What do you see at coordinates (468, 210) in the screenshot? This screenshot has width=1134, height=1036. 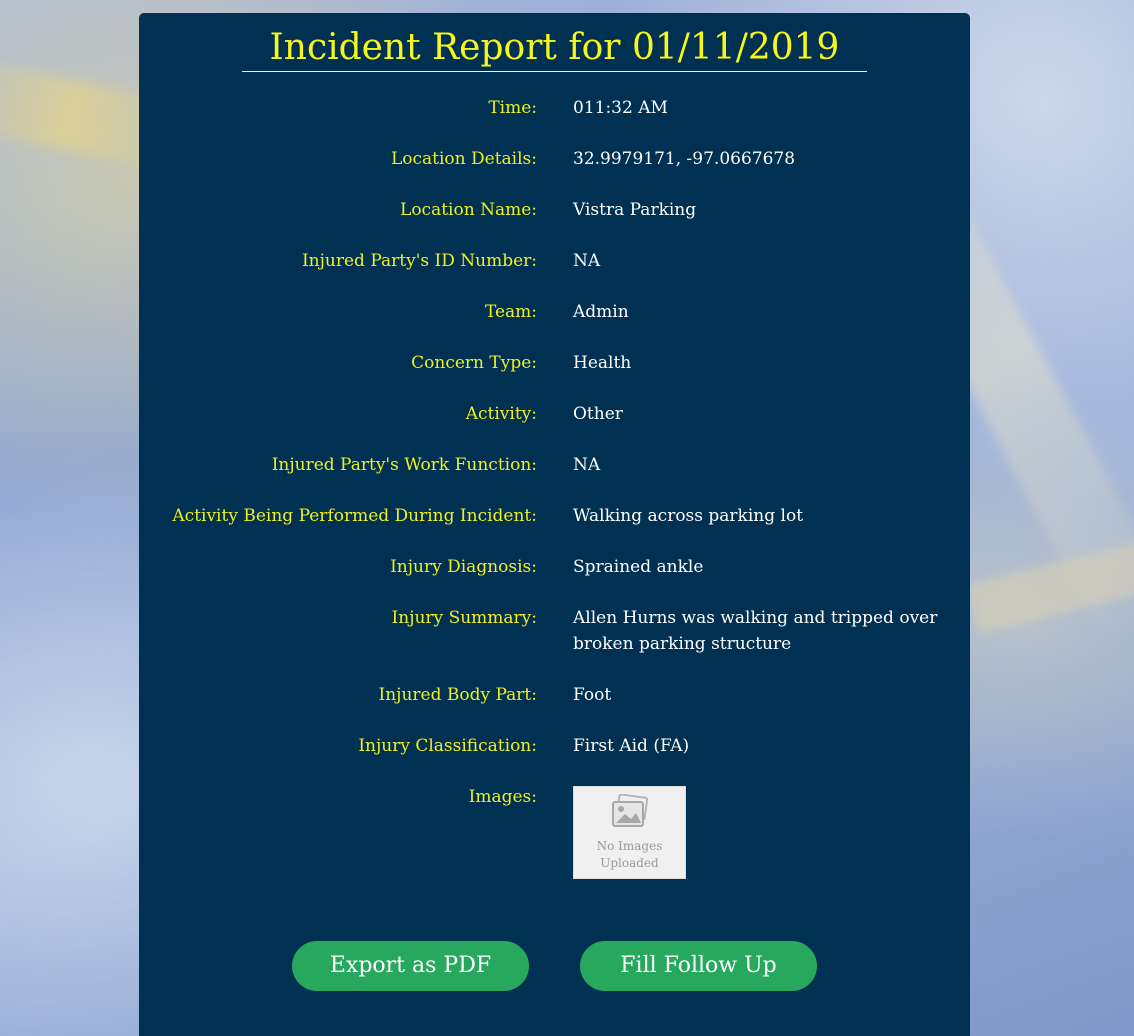 I see `field-label: Location Name:` at bounding box center [468, 210].